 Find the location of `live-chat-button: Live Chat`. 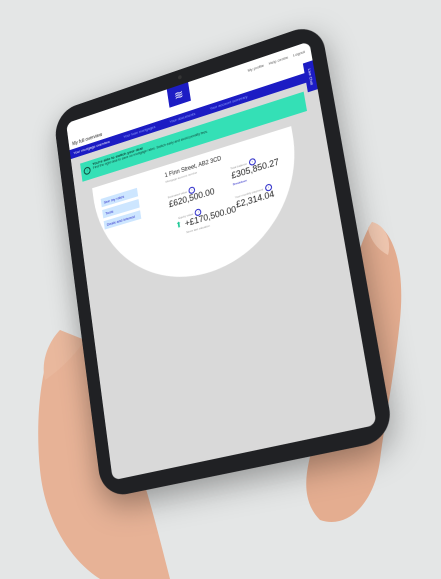

live-chat-button: Live Chat is located at coordinates (310, 76).